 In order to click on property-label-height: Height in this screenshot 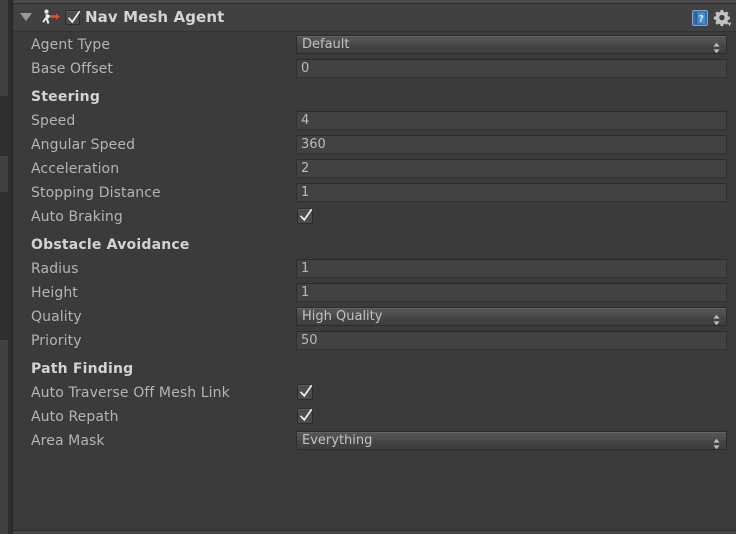, I will do `click(54, 293)`.